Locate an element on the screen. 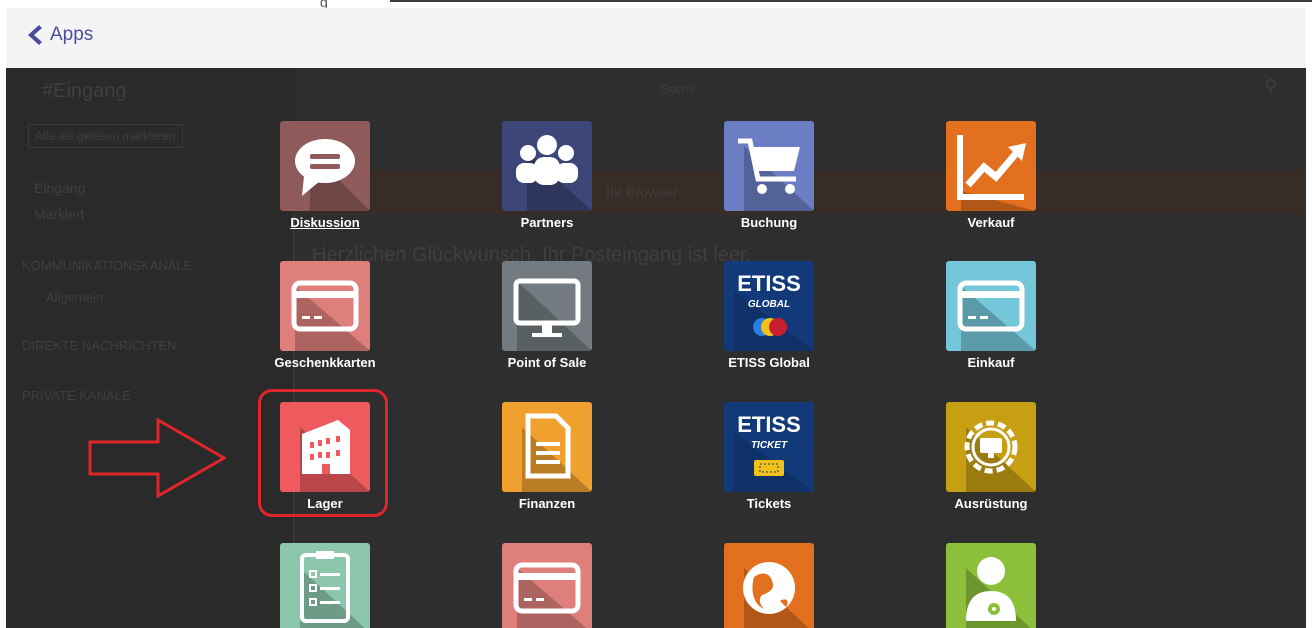 The width and height of the screenshot is (1312, 628). app-label: ETISS Global is located at coordinates (769, 362).